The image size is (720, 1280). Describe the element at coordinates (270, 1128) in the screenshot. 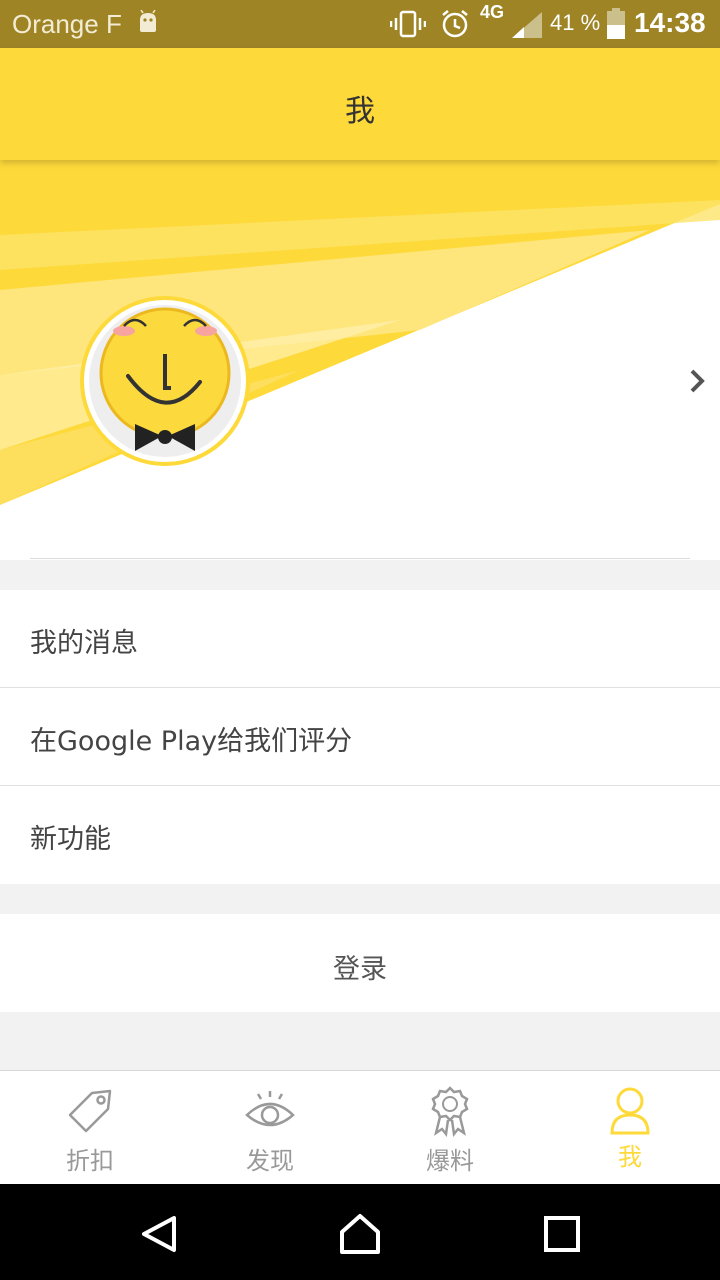

I see `tab-discover: 发现` at that location.